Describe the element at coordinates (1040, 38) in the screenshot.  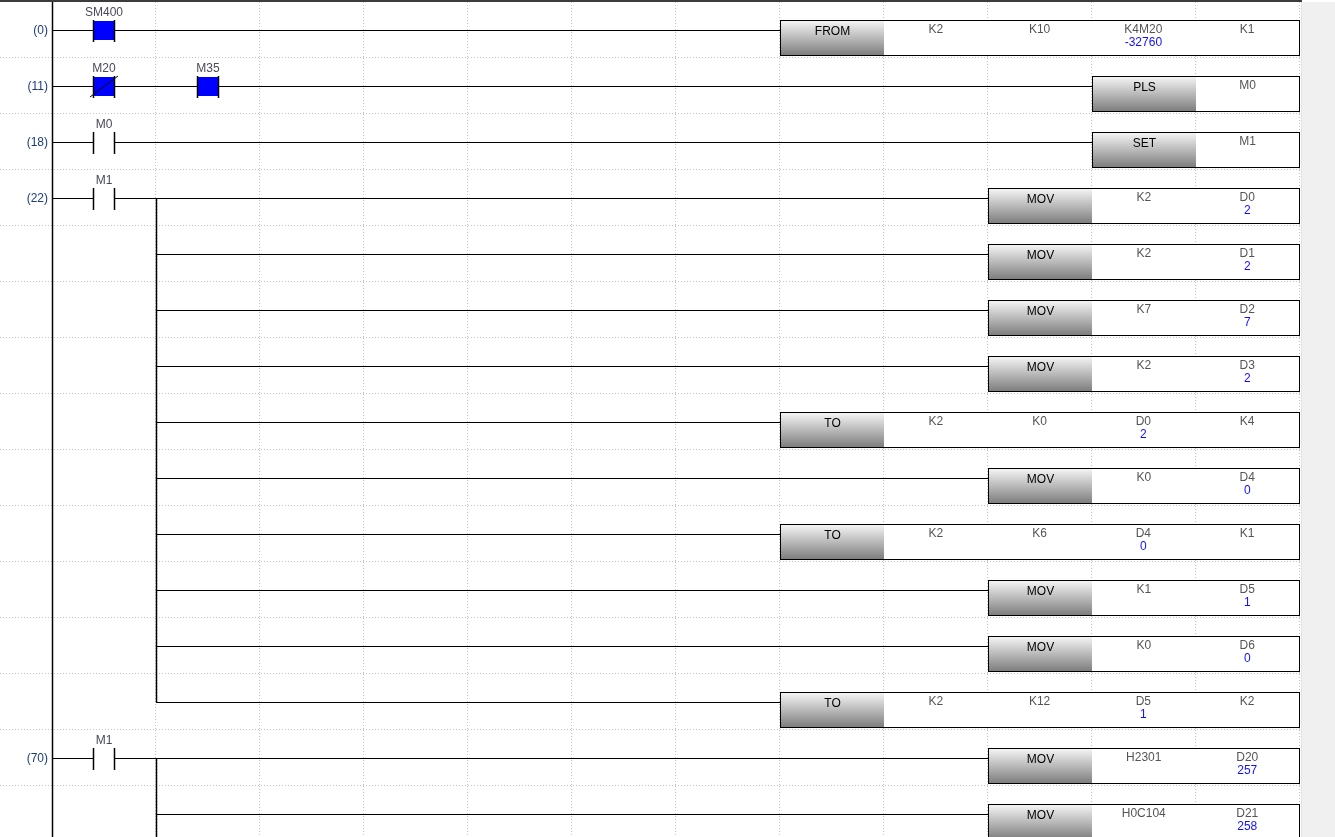
I see `instruction-block: FROM K2 K10 K4M20 -32760 K1` at that location.